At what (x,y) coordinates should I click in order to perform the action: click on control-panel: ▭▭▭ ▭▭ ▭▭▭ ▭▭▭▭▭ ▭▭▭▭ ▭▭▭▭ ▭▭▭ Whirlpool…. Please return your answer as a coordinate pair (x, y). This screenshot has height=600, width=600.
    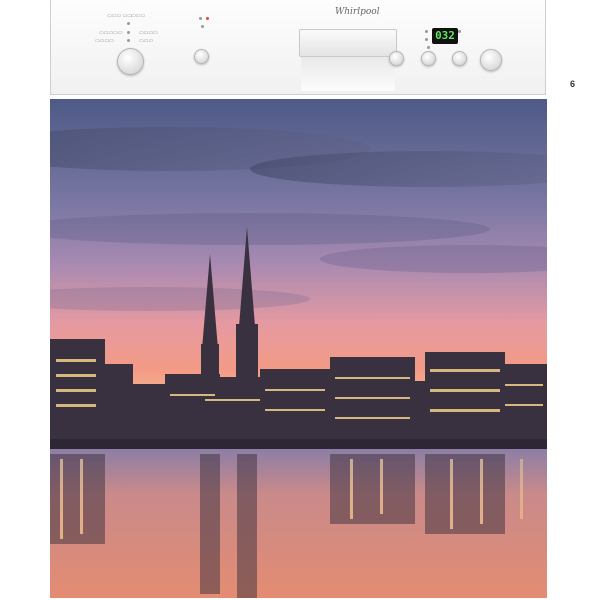
    Looking at the image, I should click on (312, 47).